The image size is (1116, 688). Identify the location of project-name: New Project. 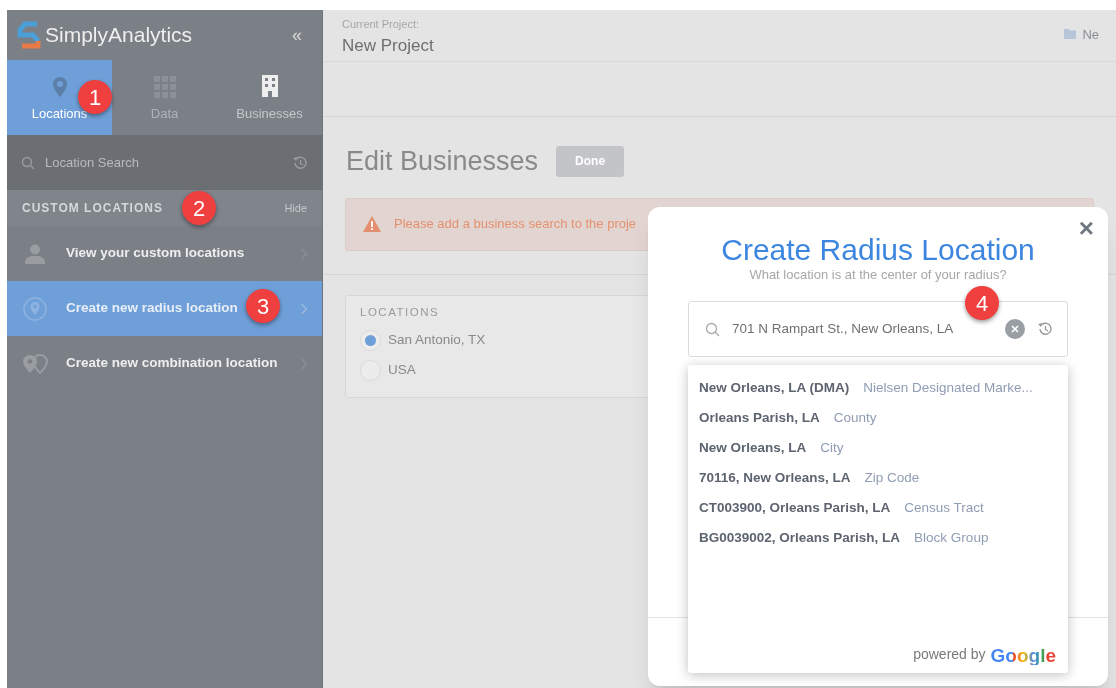
(388, 45).